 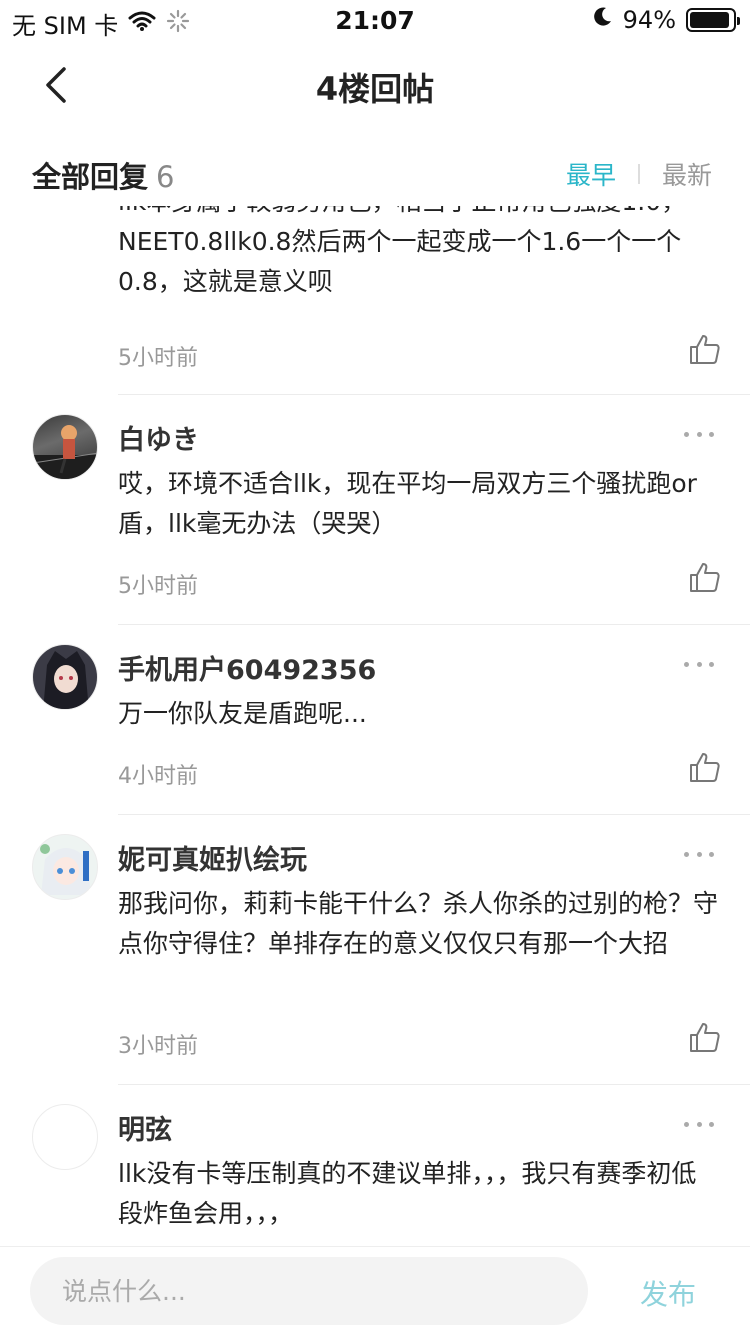 I want to click on reply-content: llk没有卡等压制真的不建议单排，，，我只有赛季初低段炸鱼会用，，，, so click(x=407, y=1193).